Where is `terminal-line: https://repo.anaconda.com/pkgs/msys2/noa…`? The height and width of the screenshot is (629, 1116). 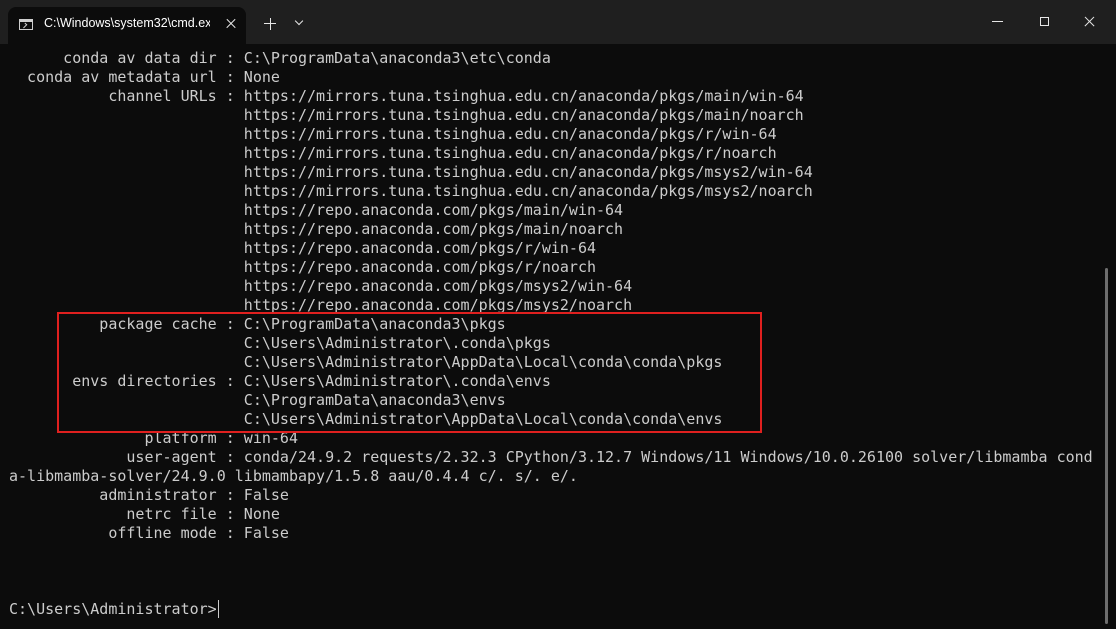
terminal-line: https://repo.anaconda.com/pkgs/msys2/noa… is located at coordinates (321, 305).